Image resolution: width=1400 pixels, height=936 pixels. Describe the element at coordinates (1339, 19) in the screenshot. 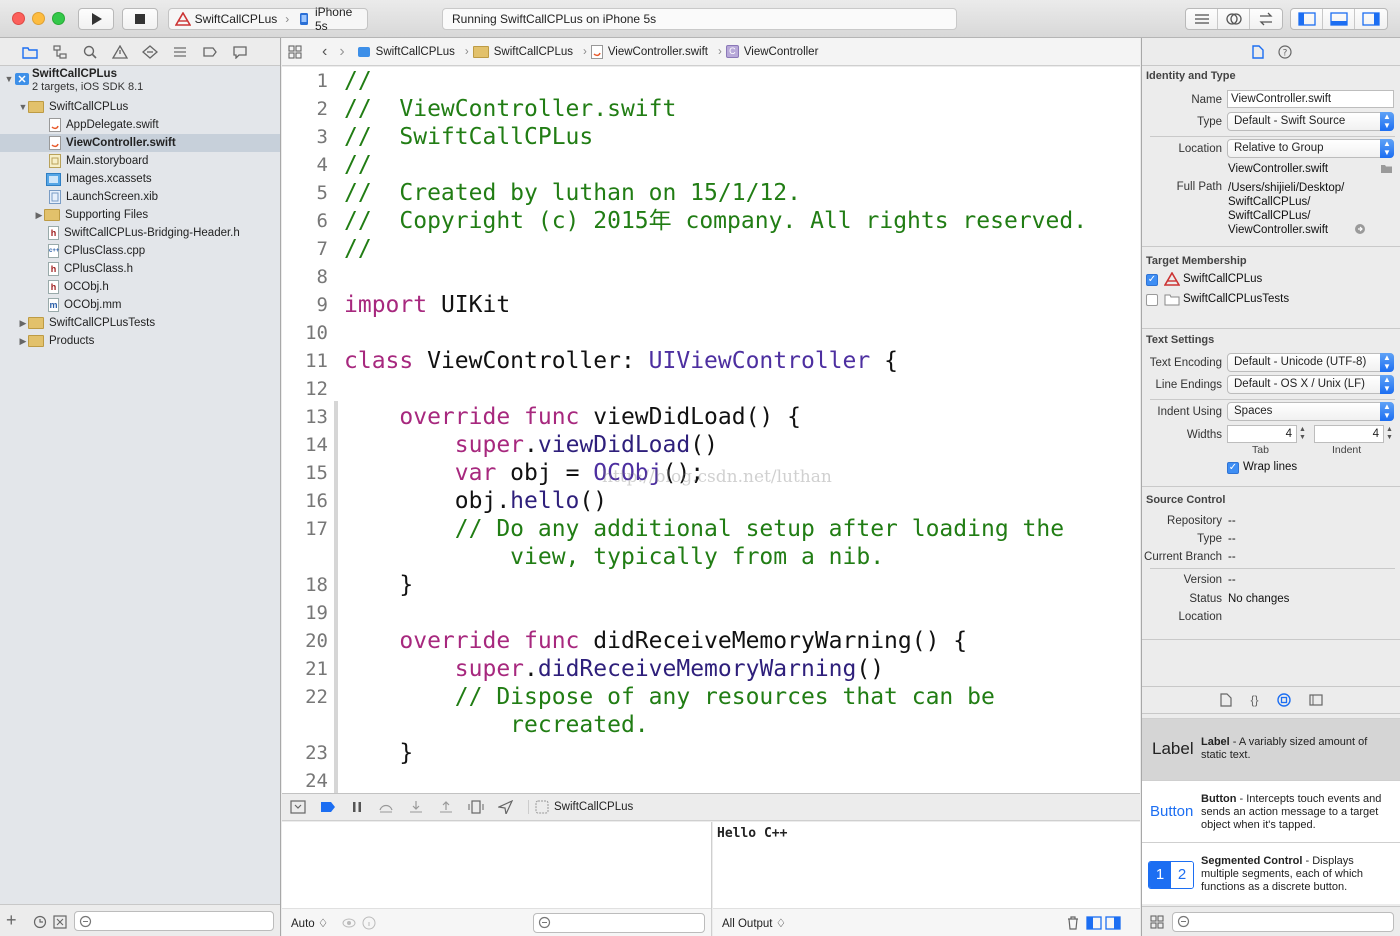

I see `toggle-debug-area-button` at that location.